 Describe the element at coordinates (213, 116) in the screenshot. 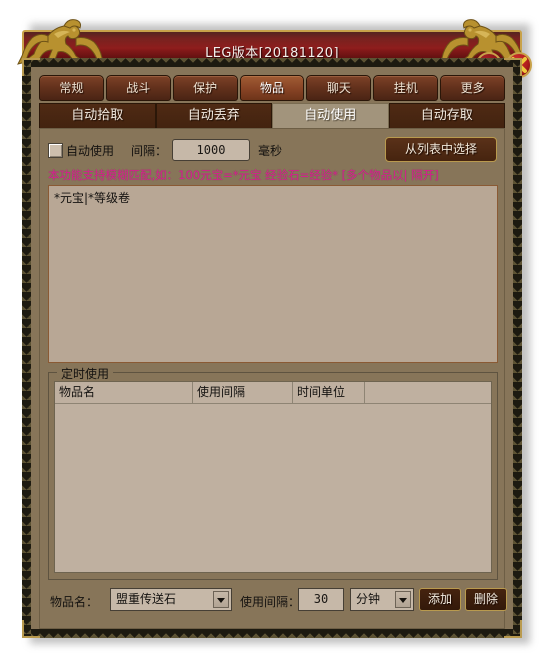

I see `subtab-auto-drop: 自动丢弃` at that location.